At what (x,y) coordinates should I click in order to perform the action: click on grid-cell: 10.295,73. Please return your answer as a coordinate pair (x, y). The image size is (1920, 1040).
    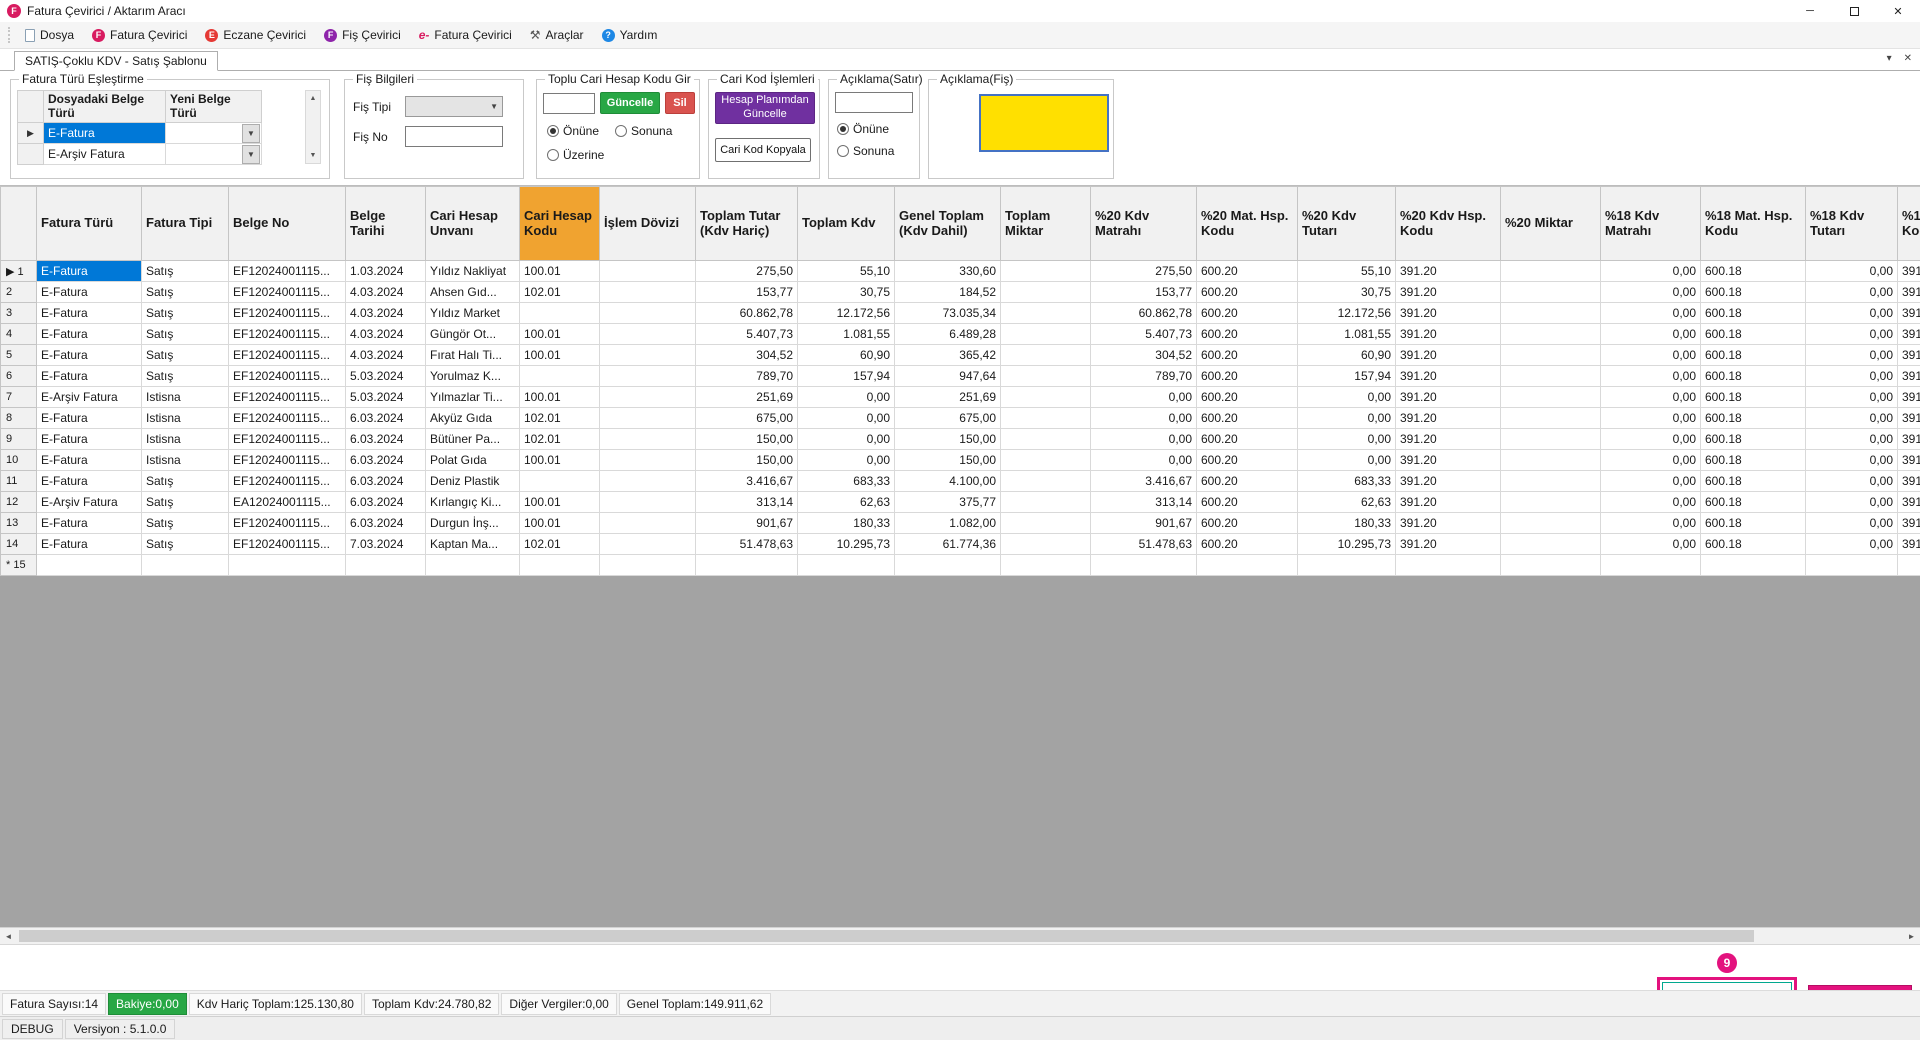
    Looking at the image, I should click on (1346, 544).